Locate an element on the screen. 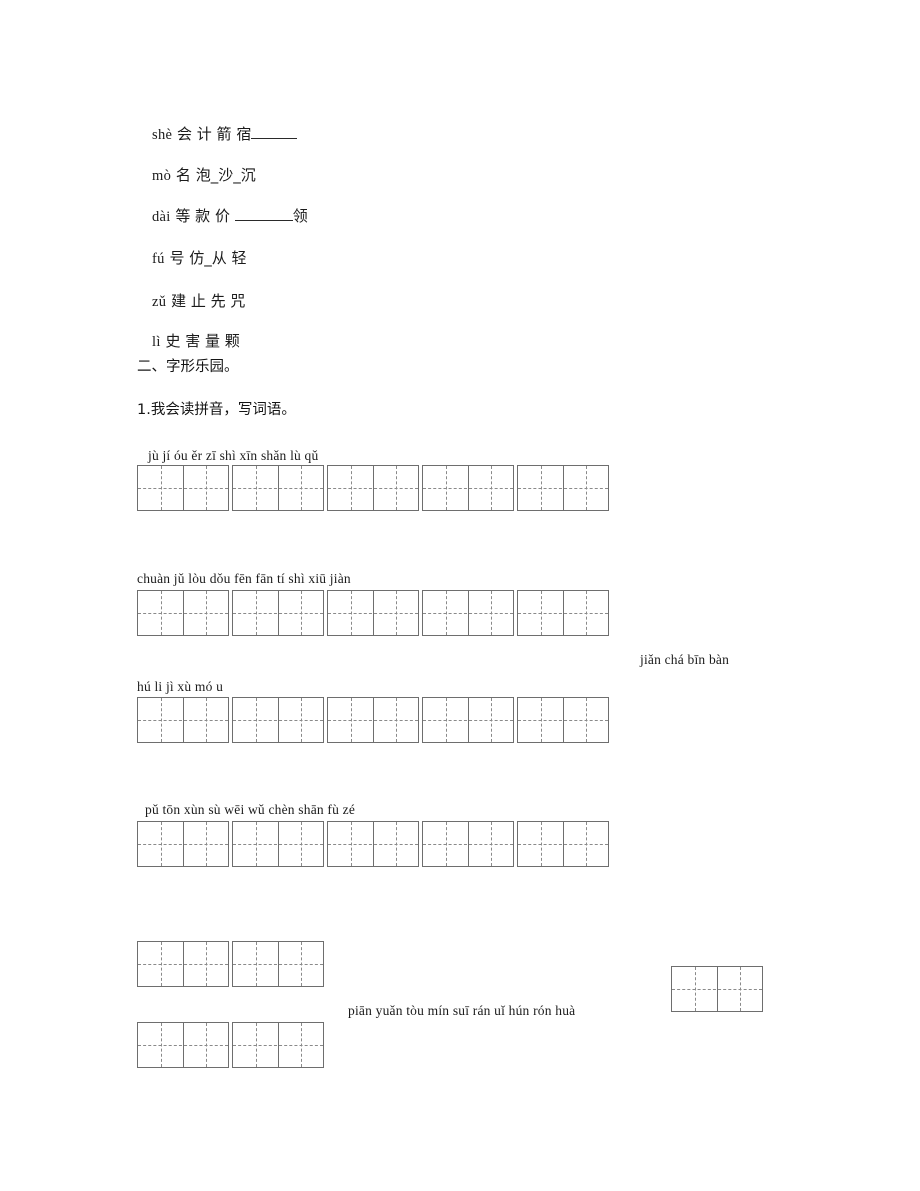 This screenshot has height=1191, width=920. pinyin-row-3-right: jiǎn chá bīn bàn is located at coordinates (685, 659).